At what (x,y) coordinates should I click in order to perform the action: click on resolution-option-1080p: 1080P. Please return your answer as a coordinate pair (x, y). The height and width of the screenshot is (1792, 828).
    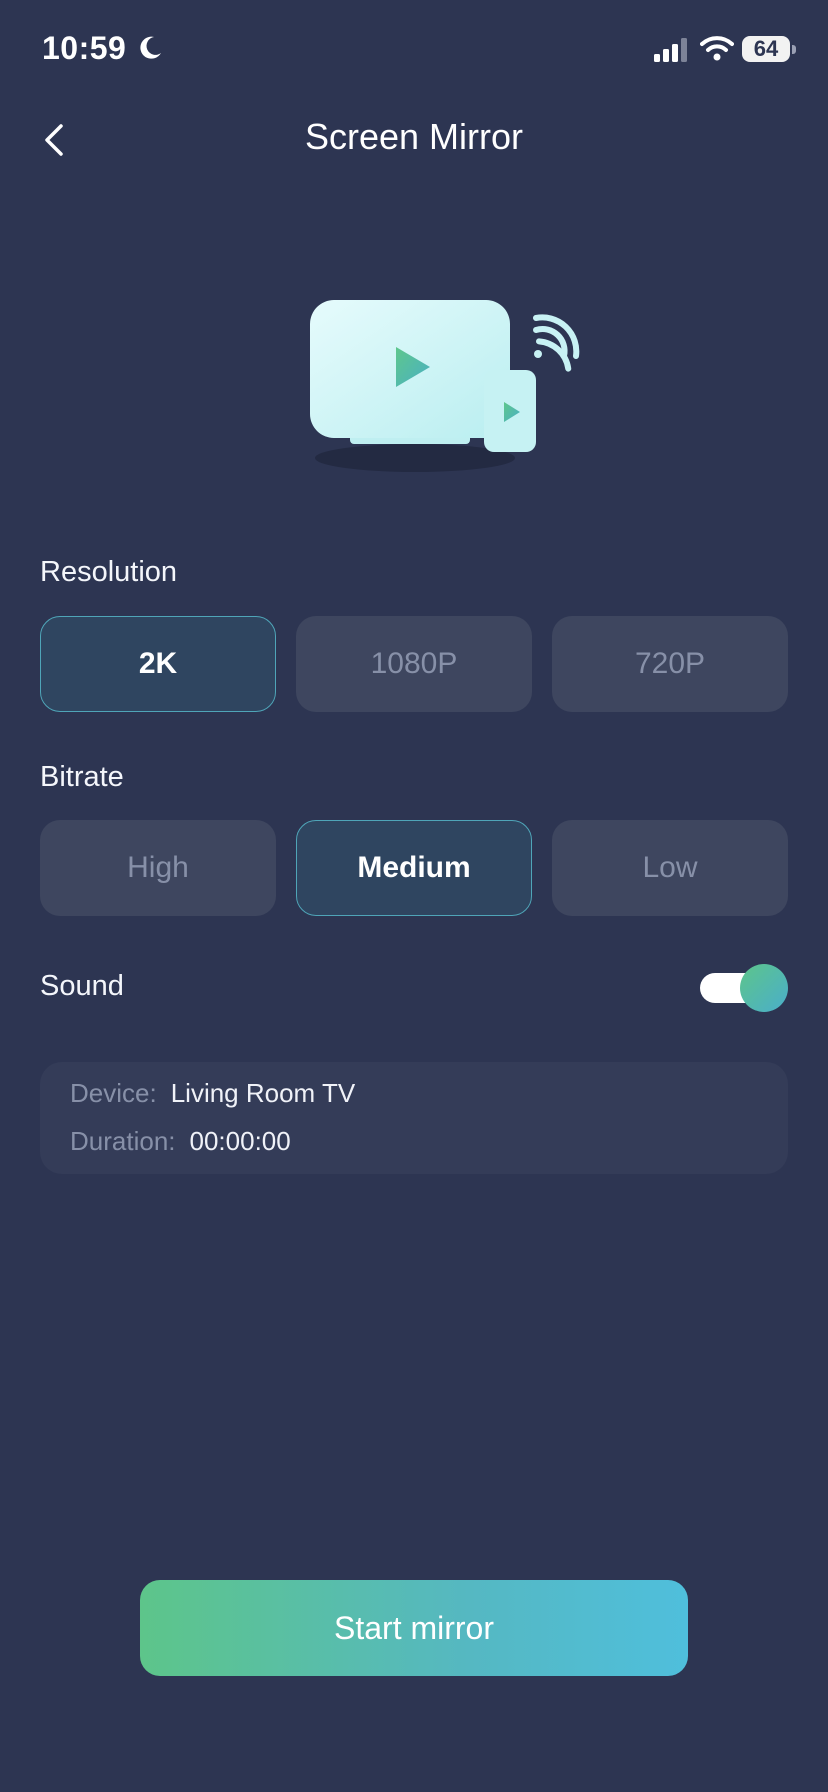
    Looking at the image, I should click on (414, 664).